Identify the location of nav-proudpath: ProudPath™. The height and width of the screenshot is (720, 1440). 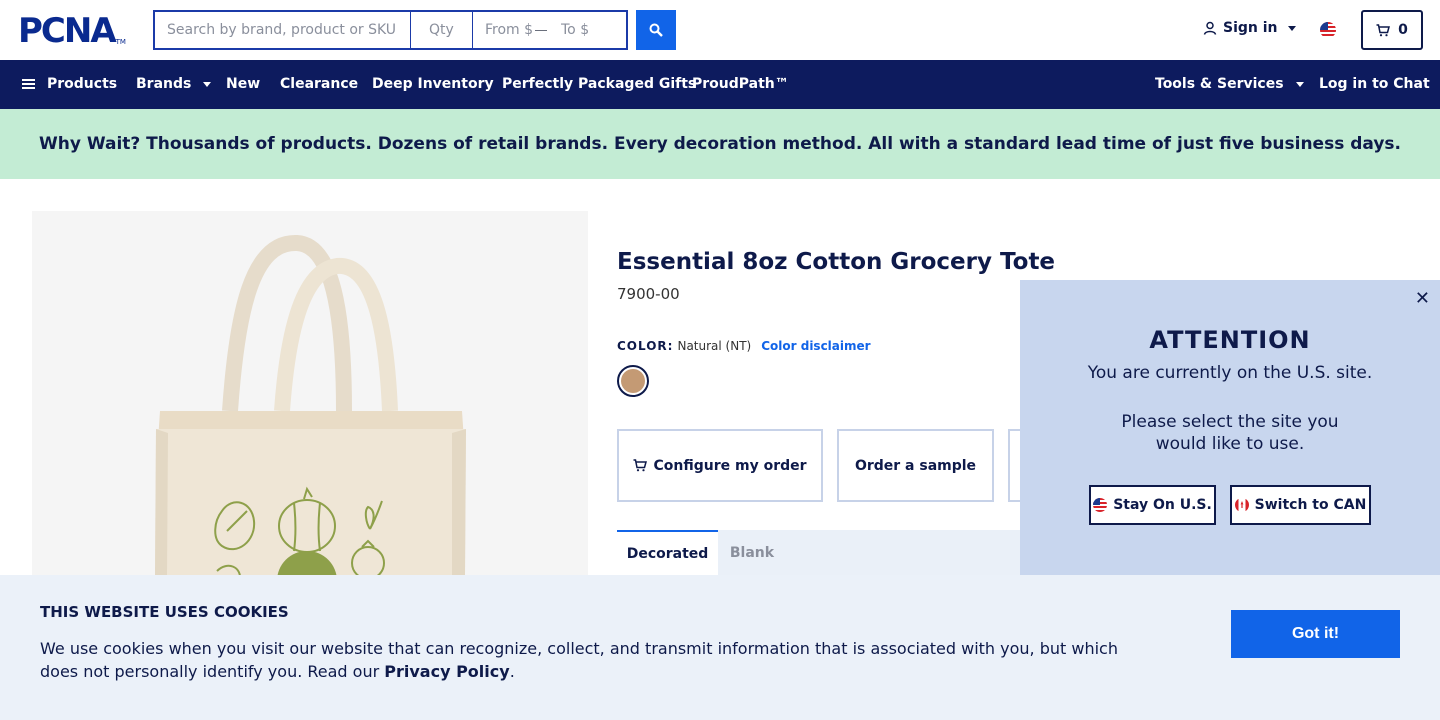
(740, 84).